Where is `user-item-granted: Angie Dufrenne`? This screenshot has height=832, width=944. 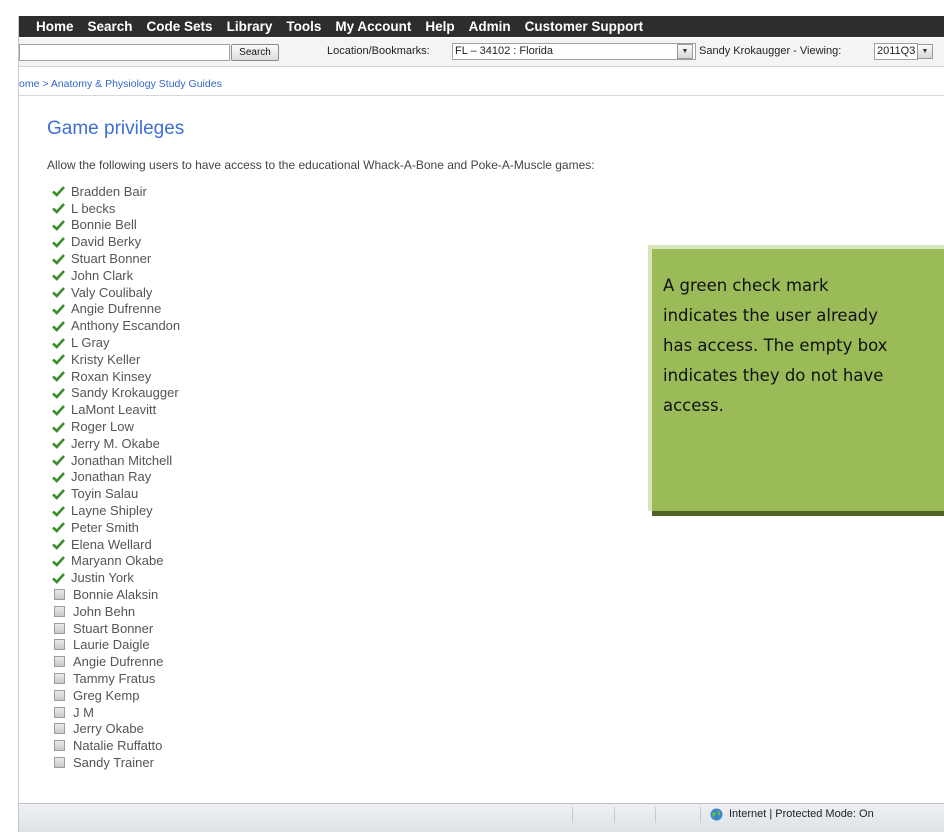 user-item-granted: Angie Dufrenne is located at coordinates (116, 309).